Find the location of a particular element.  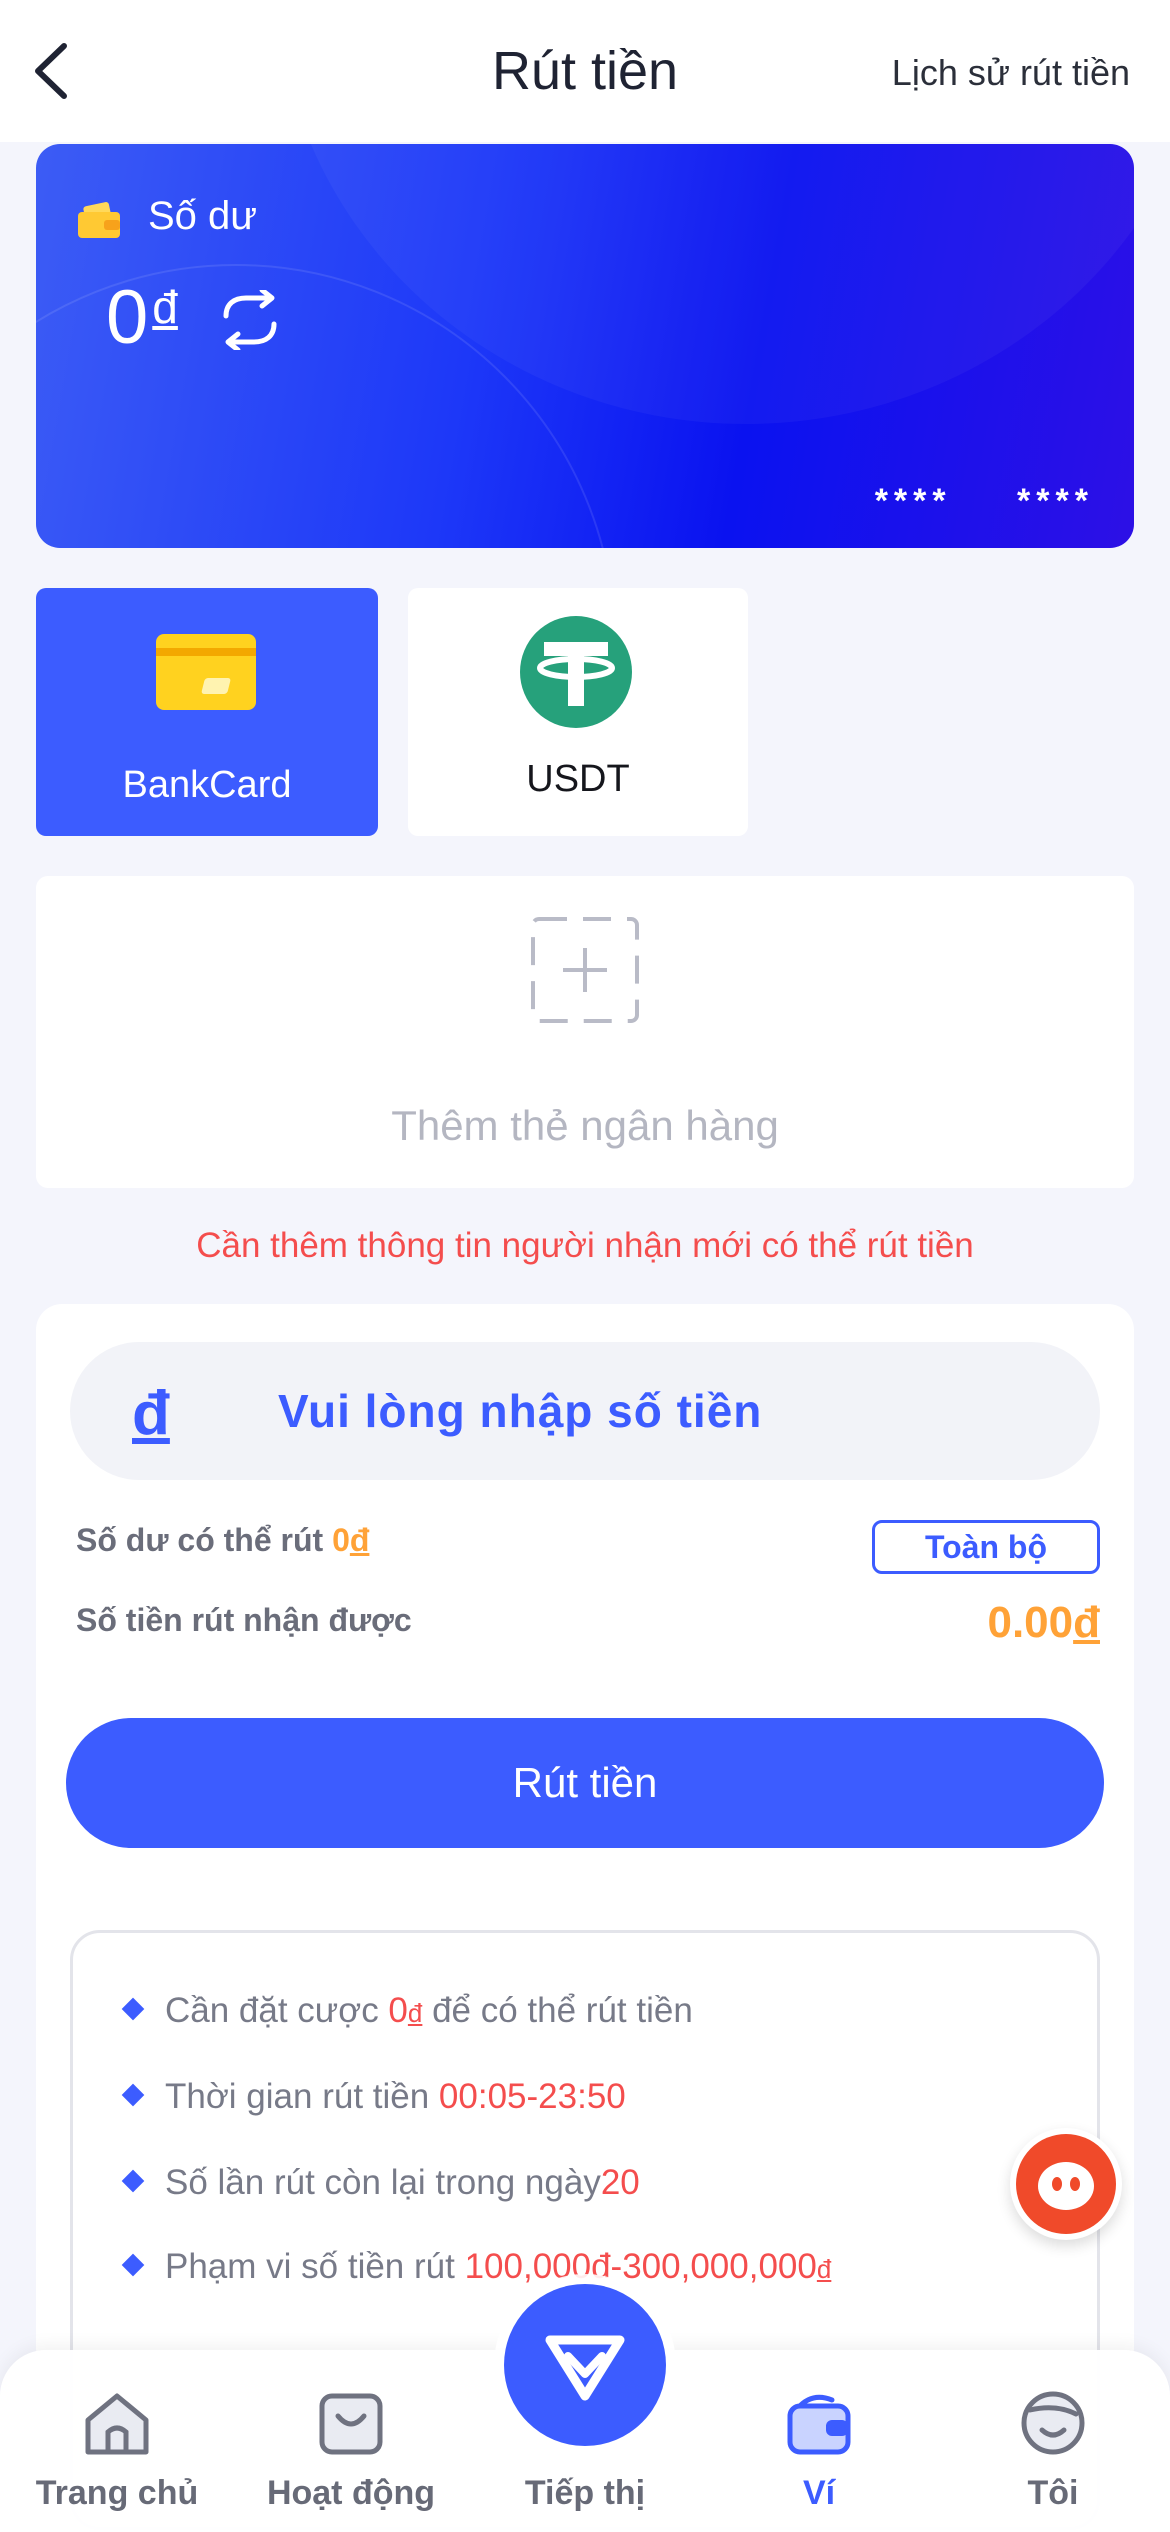

receive-amount-currency: đ is located at coordinates (1086, 1622).